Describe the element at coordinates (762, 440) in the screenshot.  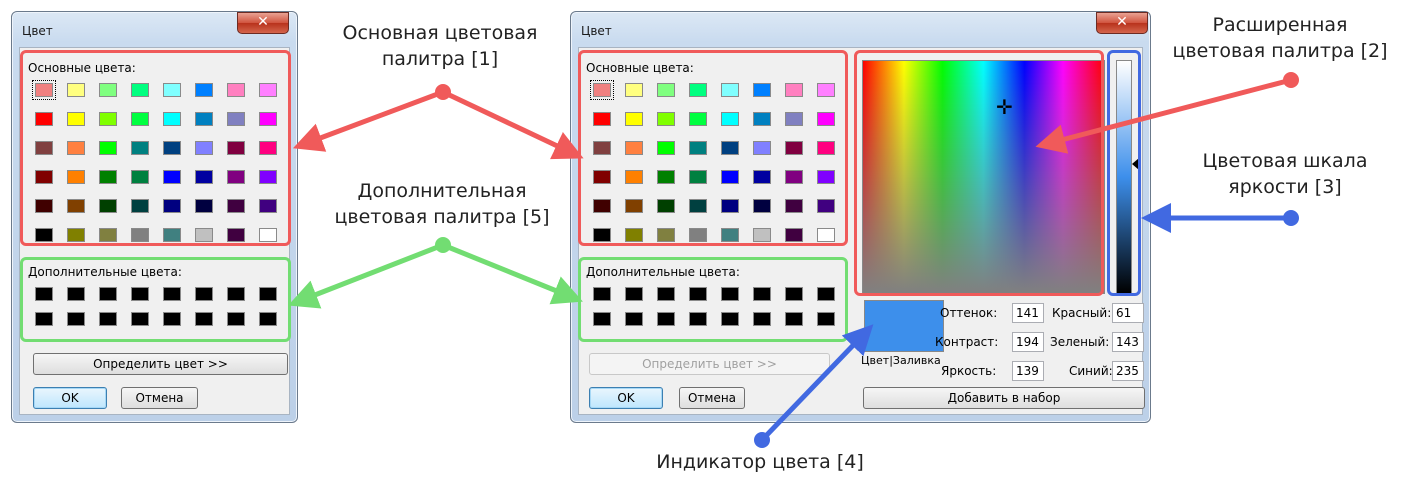
I see `dot-indicator` at that location.